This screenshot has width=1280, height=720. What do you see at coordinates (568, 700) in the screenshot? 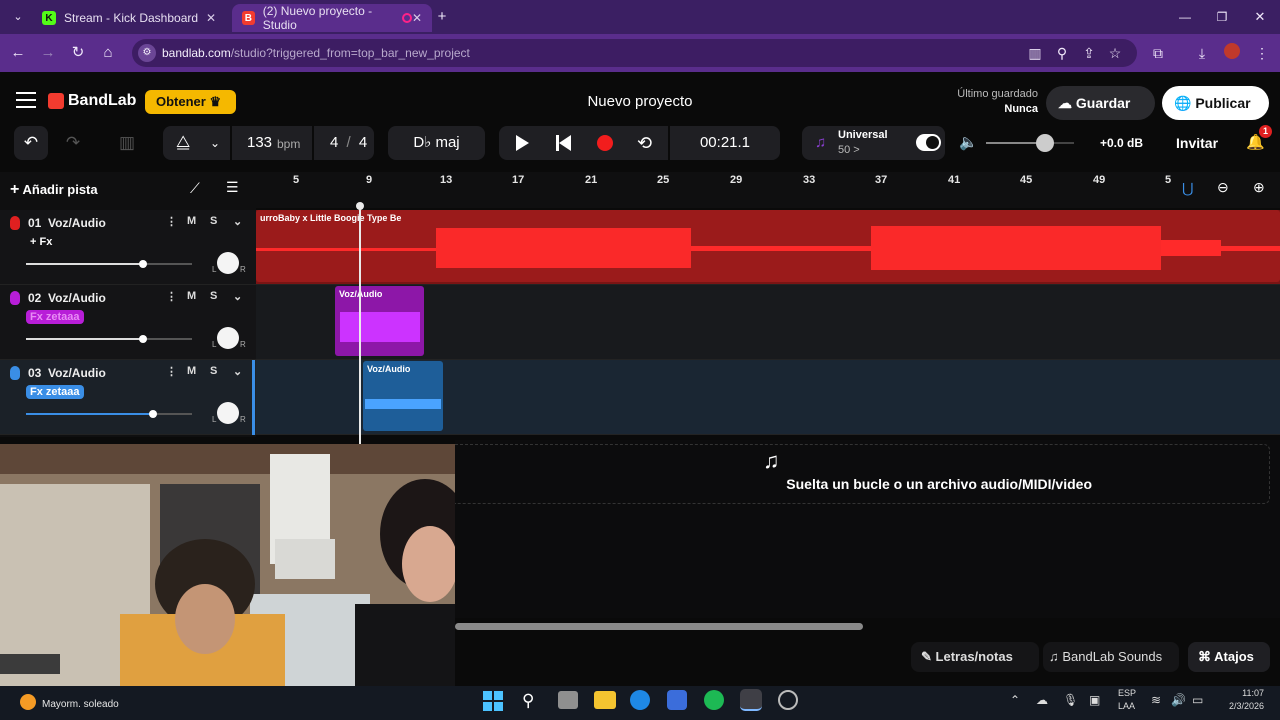
I see `task-view-icon` at bounding box center [568, 700].